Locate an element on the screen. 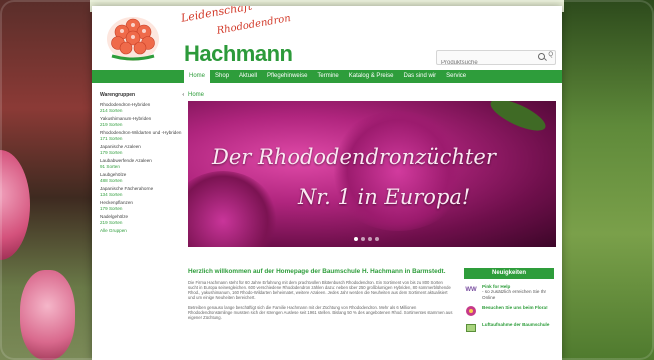 The height and width of the screenshot is (360, 654). nav-item-katalog: Katalog & Preise is located at coordinates (371, 76).